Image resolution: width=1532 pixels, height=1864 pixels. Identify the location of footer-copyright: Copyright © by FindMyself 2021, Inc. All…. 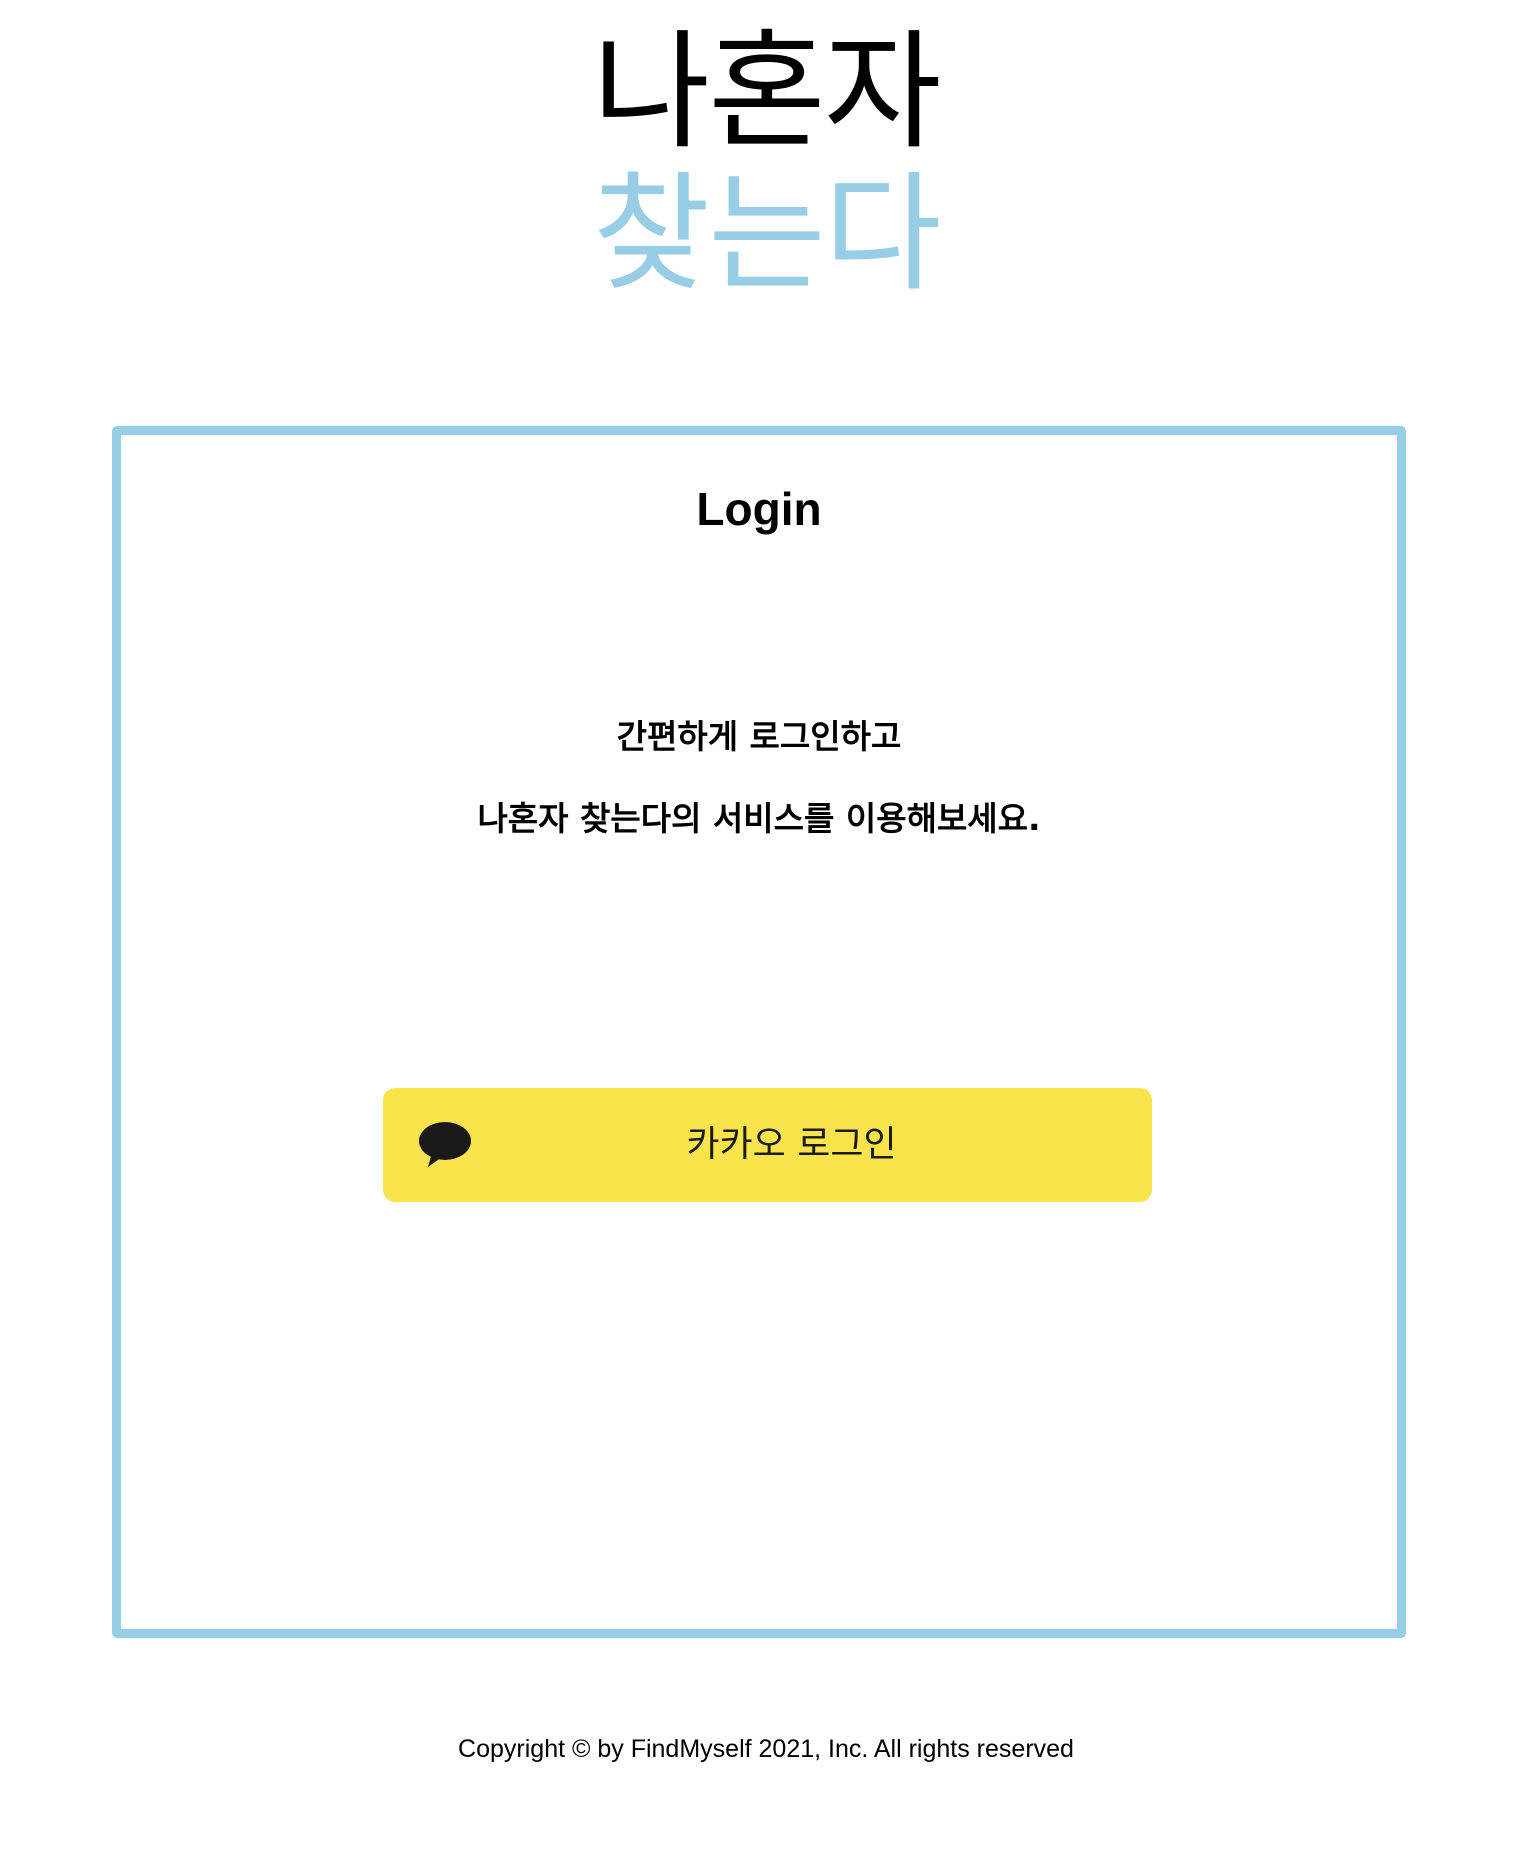
(766, 1749).